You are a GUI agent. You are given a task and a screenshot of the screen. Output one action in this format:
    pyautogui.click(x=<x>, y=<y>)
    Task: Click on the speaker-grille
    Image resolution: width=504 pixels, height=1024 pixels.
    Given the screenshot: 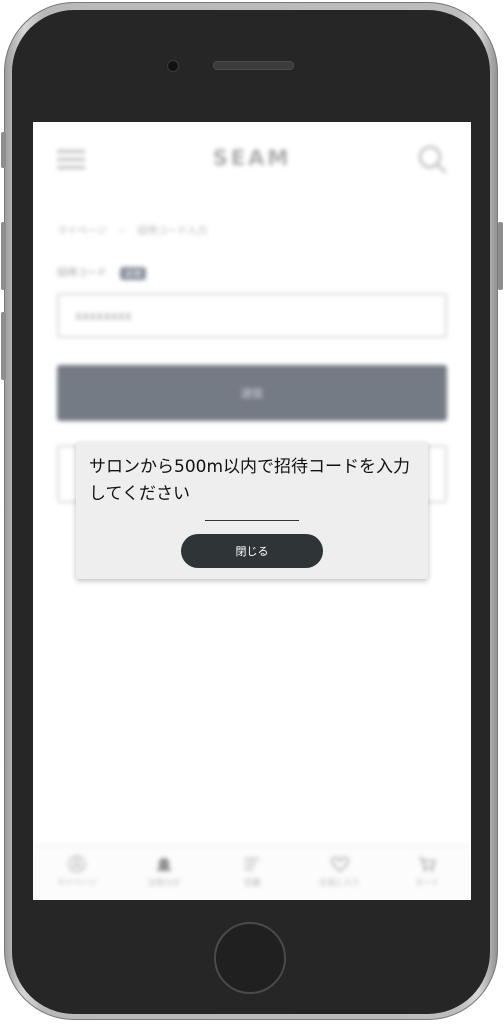 What is the action you would take?
    pyautogui.click(x=253, y=65)
    